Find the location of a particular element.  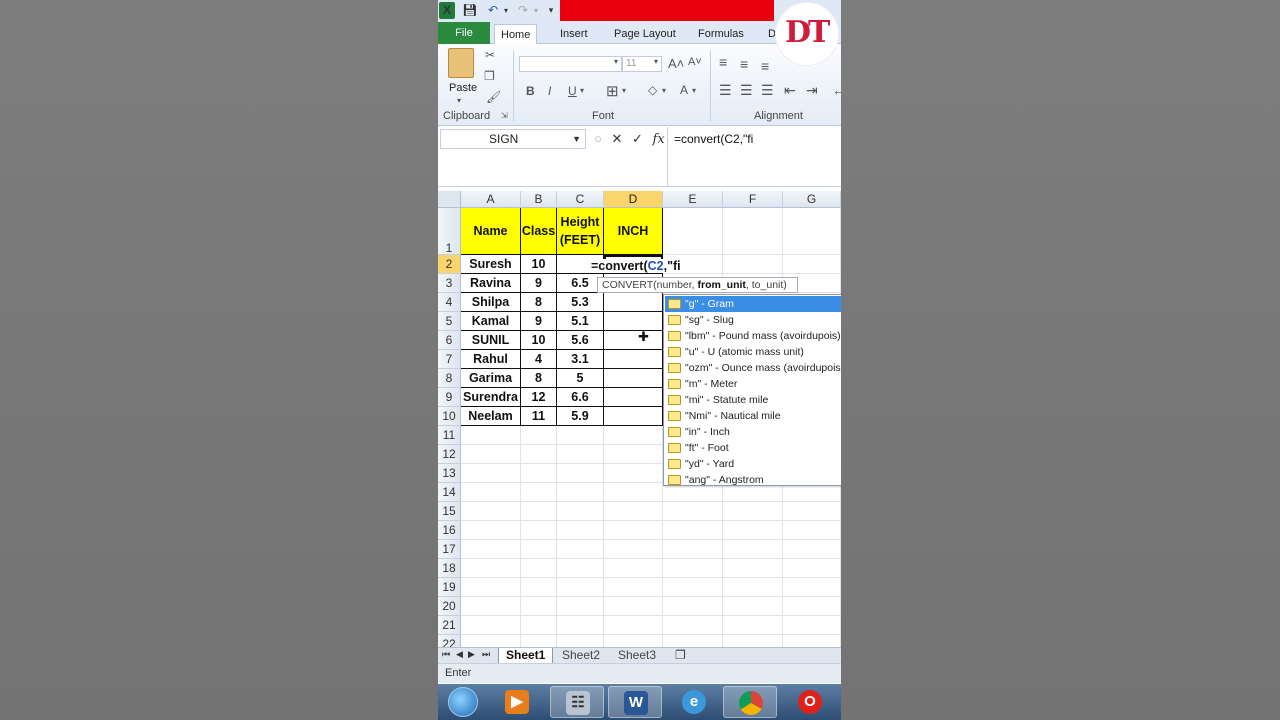

row-header: 3 is located at coordinates (449, 283).